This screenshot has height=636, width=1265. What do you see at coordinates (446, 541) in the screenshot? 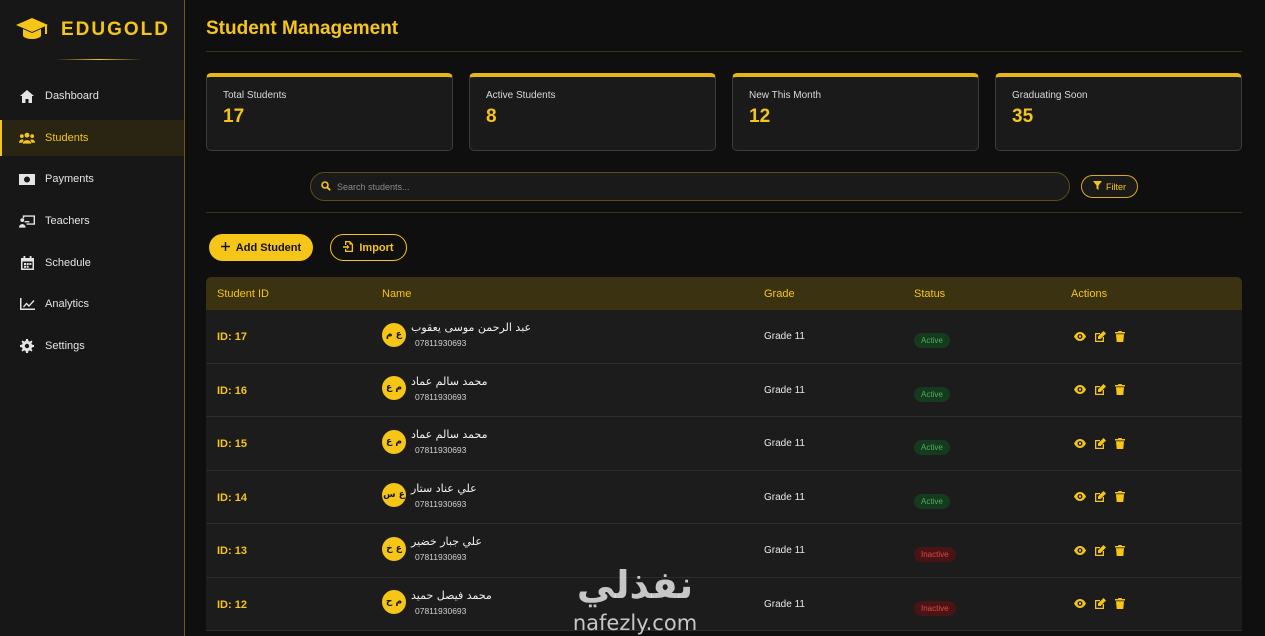
I see `student-name: علي جبار خضير` at bounding box center [446, 541].